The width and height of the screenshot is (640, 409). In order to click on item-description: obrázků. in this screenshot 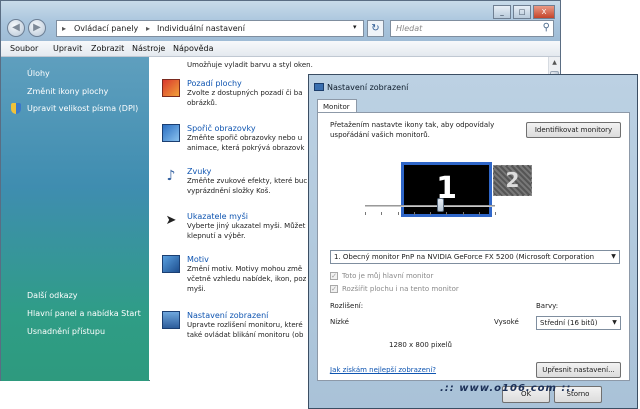, I will do `click(202, 103)`.